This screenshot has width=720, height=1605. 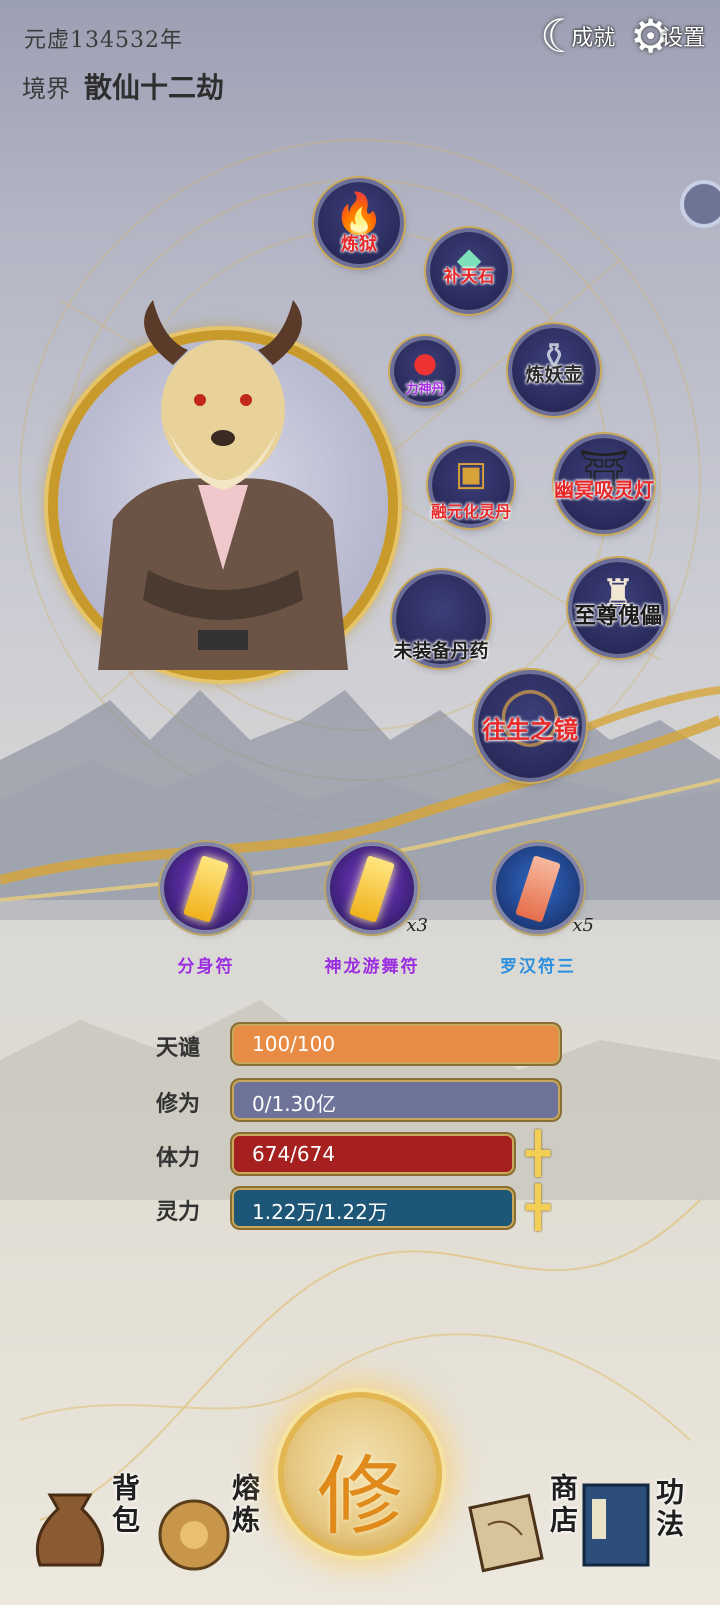 I want to click on achievements-label: 成就, so click(x=593, y=38).